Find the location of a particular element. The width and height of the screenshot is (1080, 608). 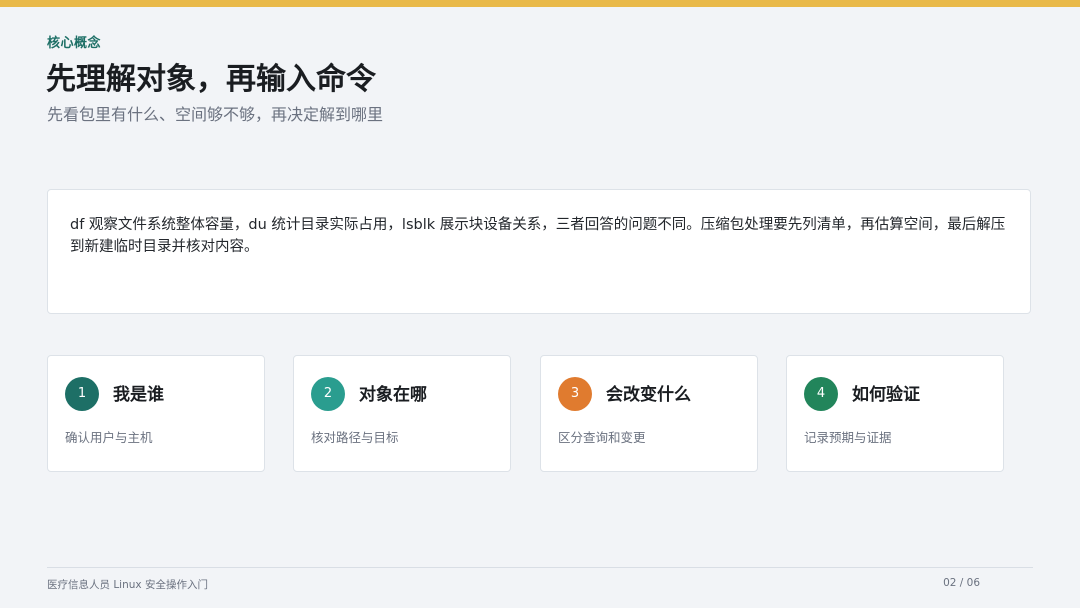

step-card-desc: 区分查询和变更 is located at coordinates (602, 437).